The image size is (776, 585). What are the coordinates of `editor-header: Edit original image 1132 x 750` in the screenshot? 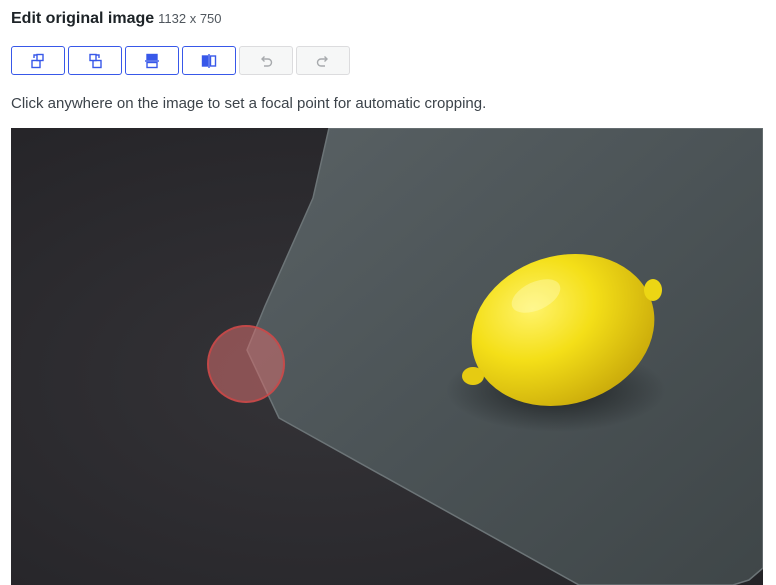 It's located at (116, 21).